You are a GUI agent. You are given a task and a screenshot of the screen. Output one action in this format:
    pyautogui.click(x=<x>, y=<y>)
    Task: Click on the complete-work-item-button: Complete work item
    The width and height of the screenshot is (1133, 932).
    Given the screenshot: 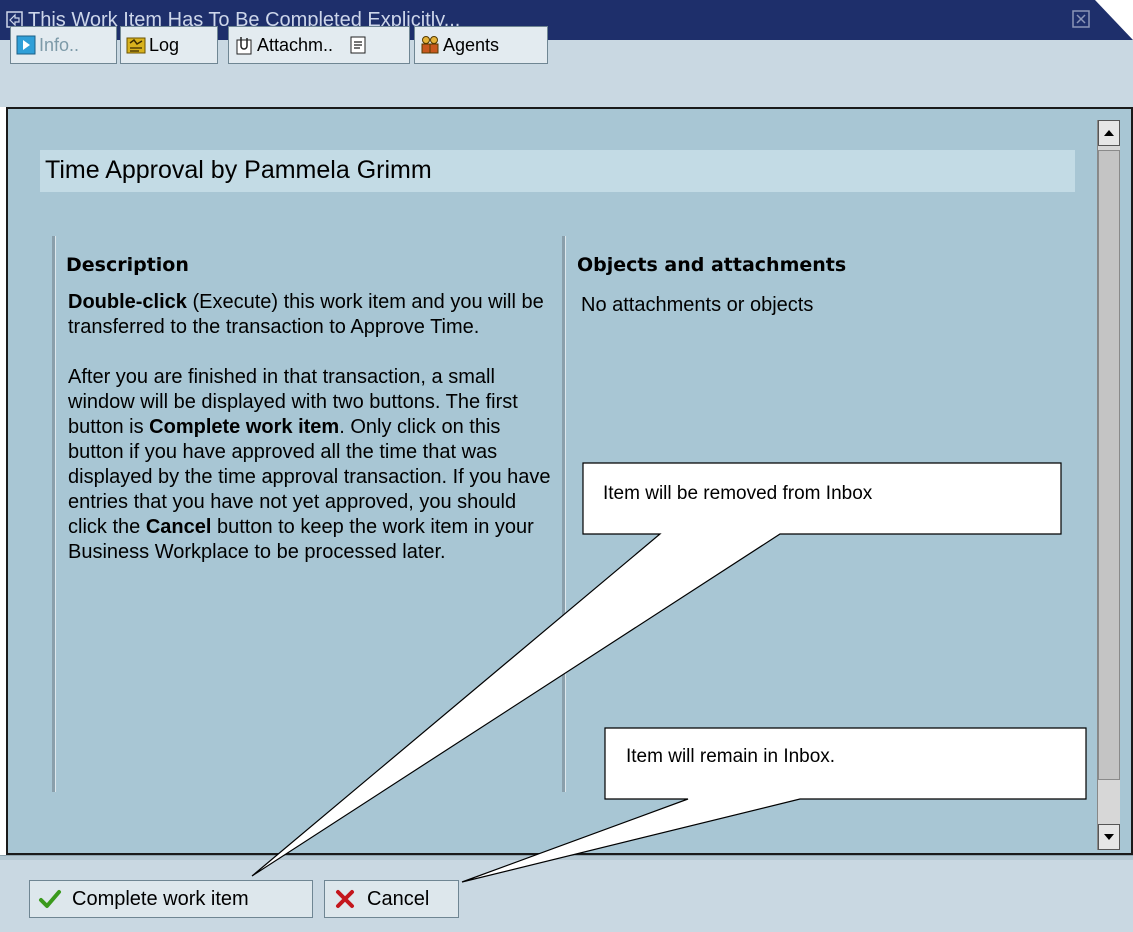 What is the action you would take?
    pyautogui.click(x=171, y=899)
    